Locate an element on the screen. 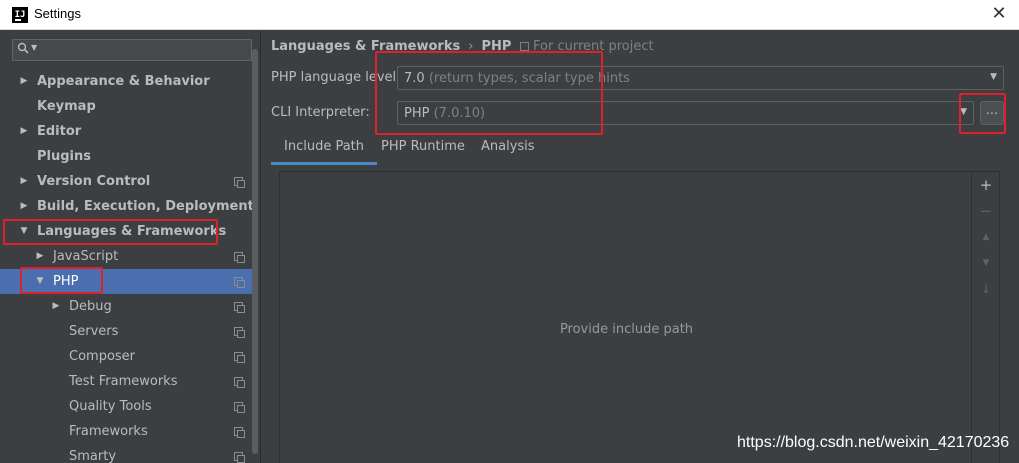 This screenshot has width=1019, height=463. for-current-project-text: For current project is located at coordinates (593, 46).